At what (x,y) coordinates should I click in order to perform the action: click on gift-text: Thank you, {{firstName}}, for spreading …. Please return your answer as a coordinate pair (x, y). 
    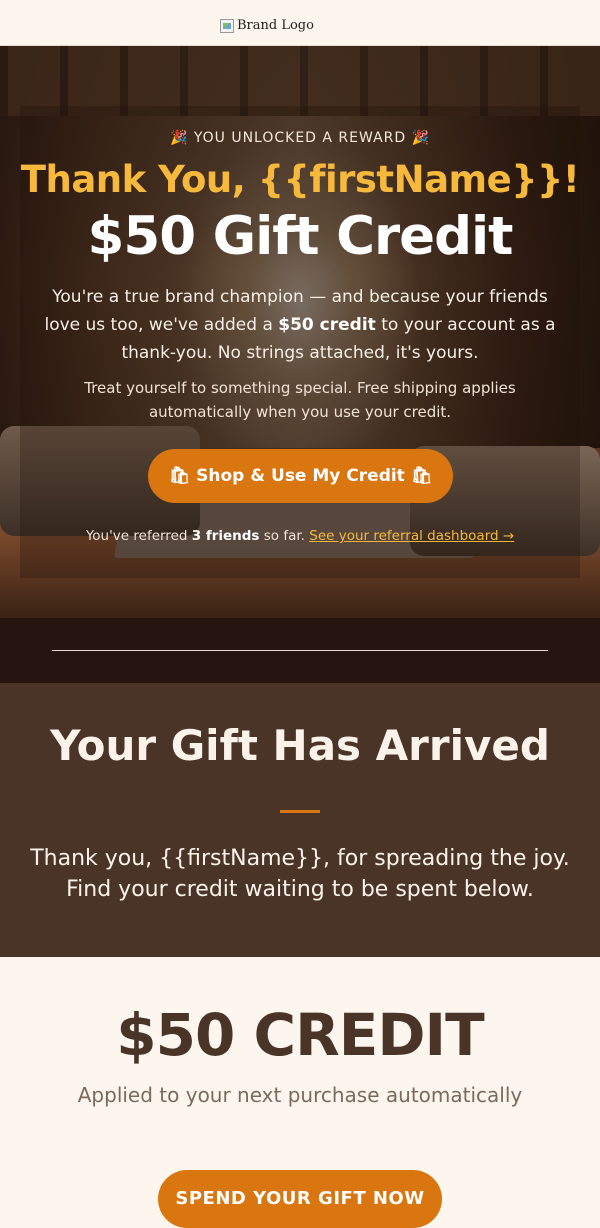
    Looking at the image, I should click on (300, 874).